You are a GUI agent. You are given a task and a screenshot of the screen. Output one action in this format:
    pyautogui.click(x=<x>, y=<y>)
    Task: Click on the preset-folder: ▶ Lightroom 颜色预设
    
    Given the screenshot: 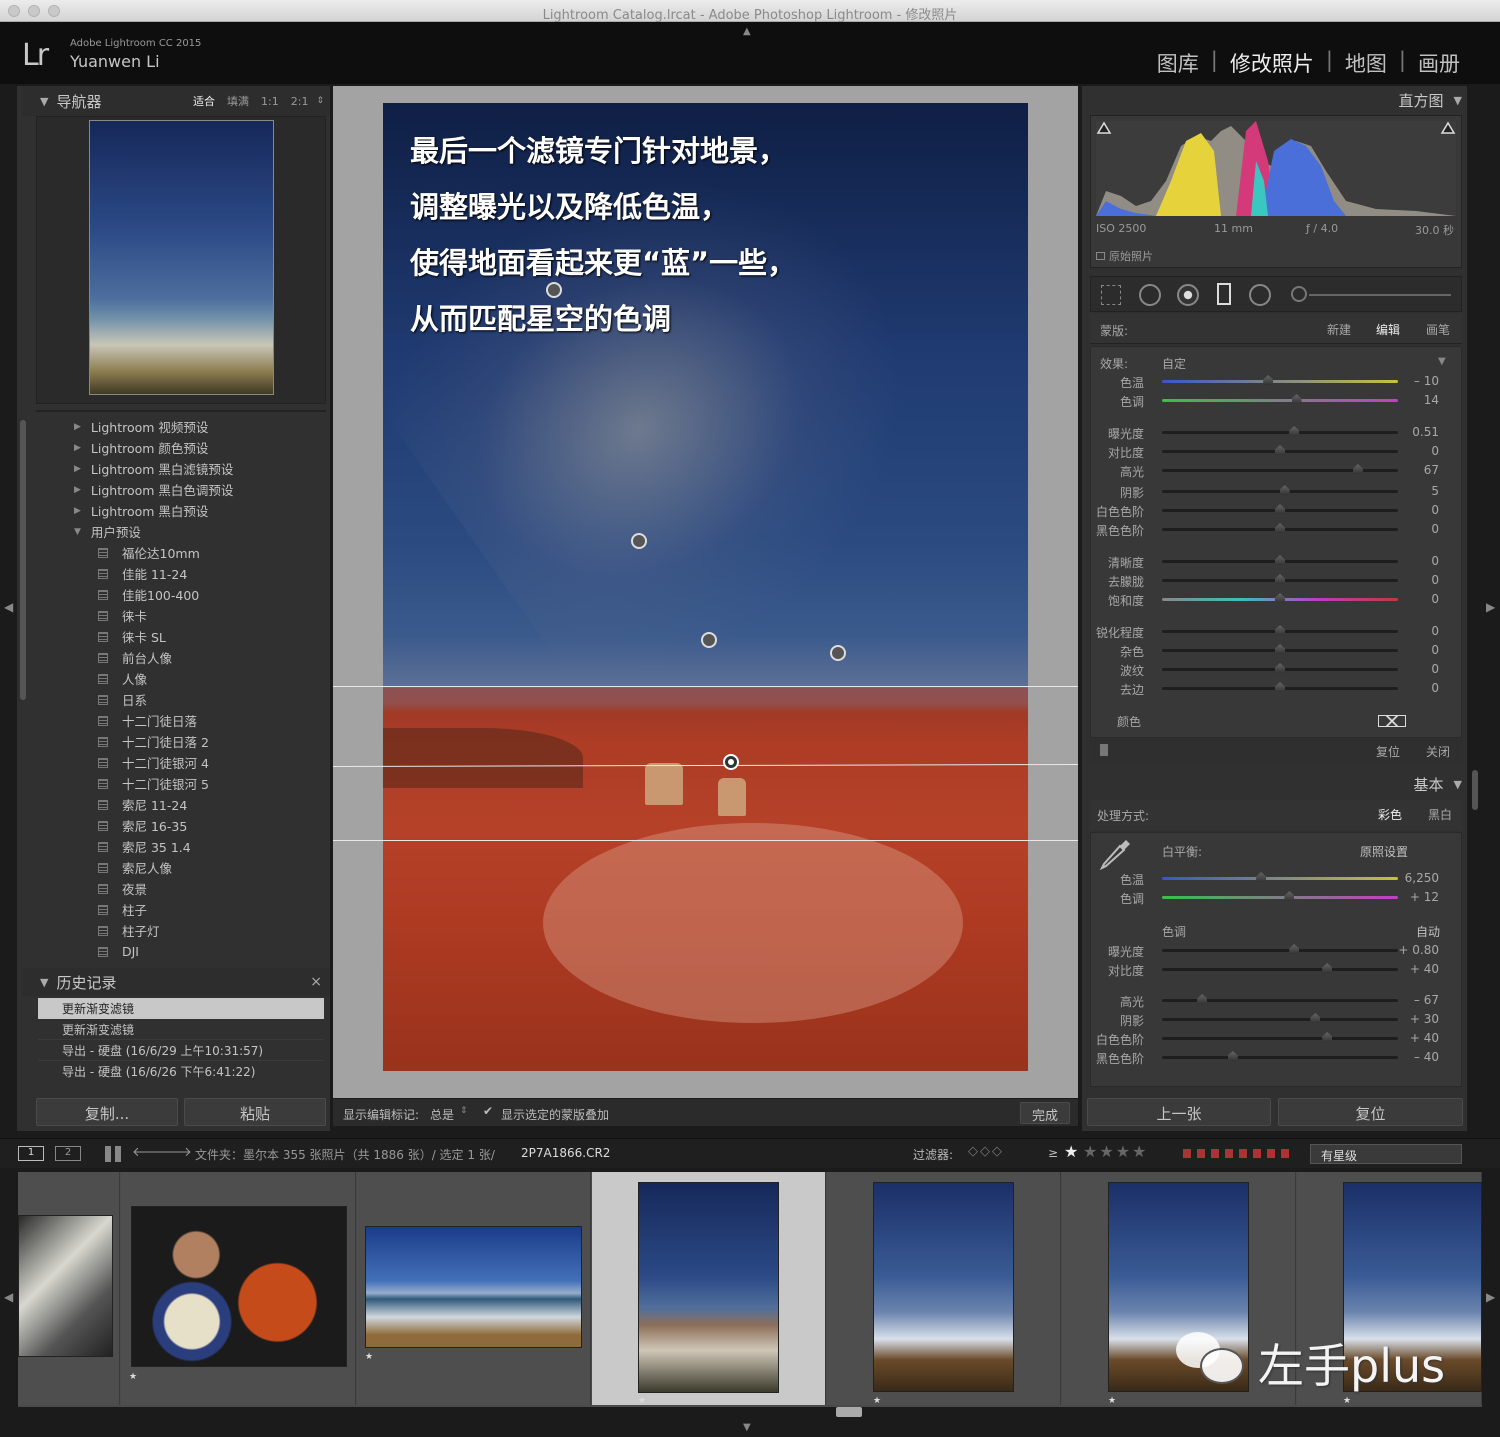 What is the action you would take?
    pyautogui.click(x=181, y=447)
    